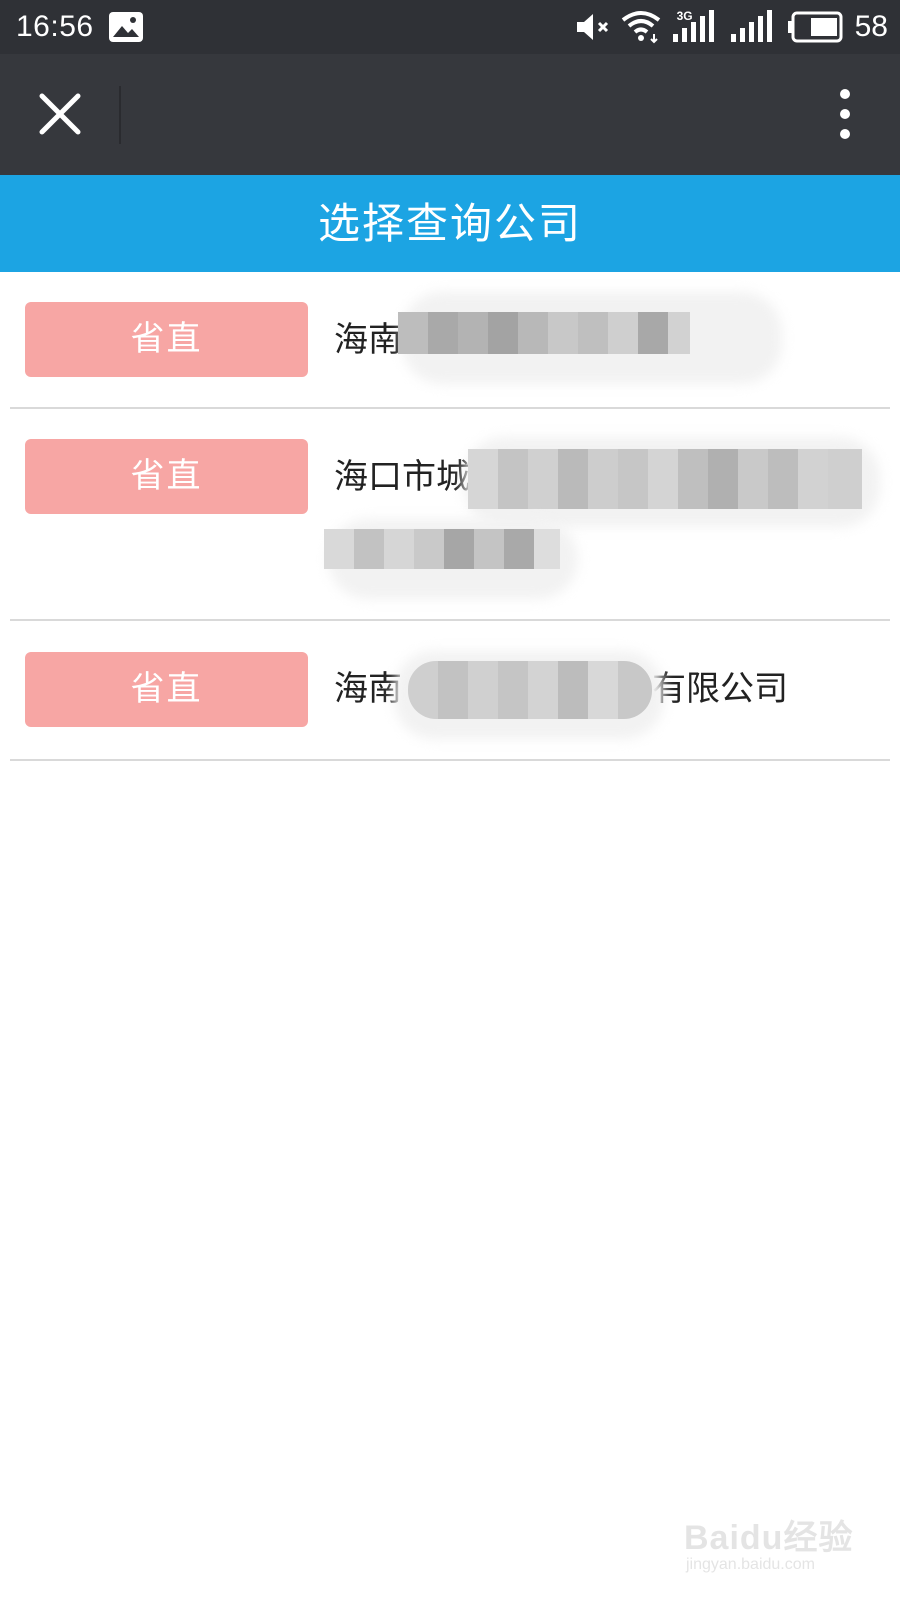  I want to click on watermark-main: Baidu经验, so click(769, 1538).